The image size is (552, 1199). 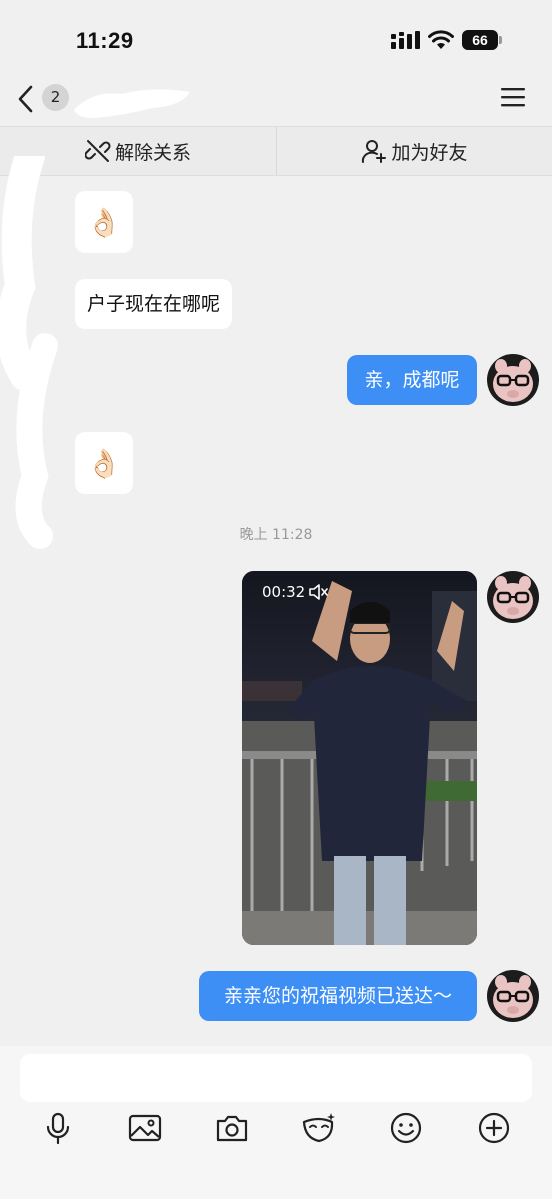 I want to click on cellular-signal-icon, so click(x=405, y=40).